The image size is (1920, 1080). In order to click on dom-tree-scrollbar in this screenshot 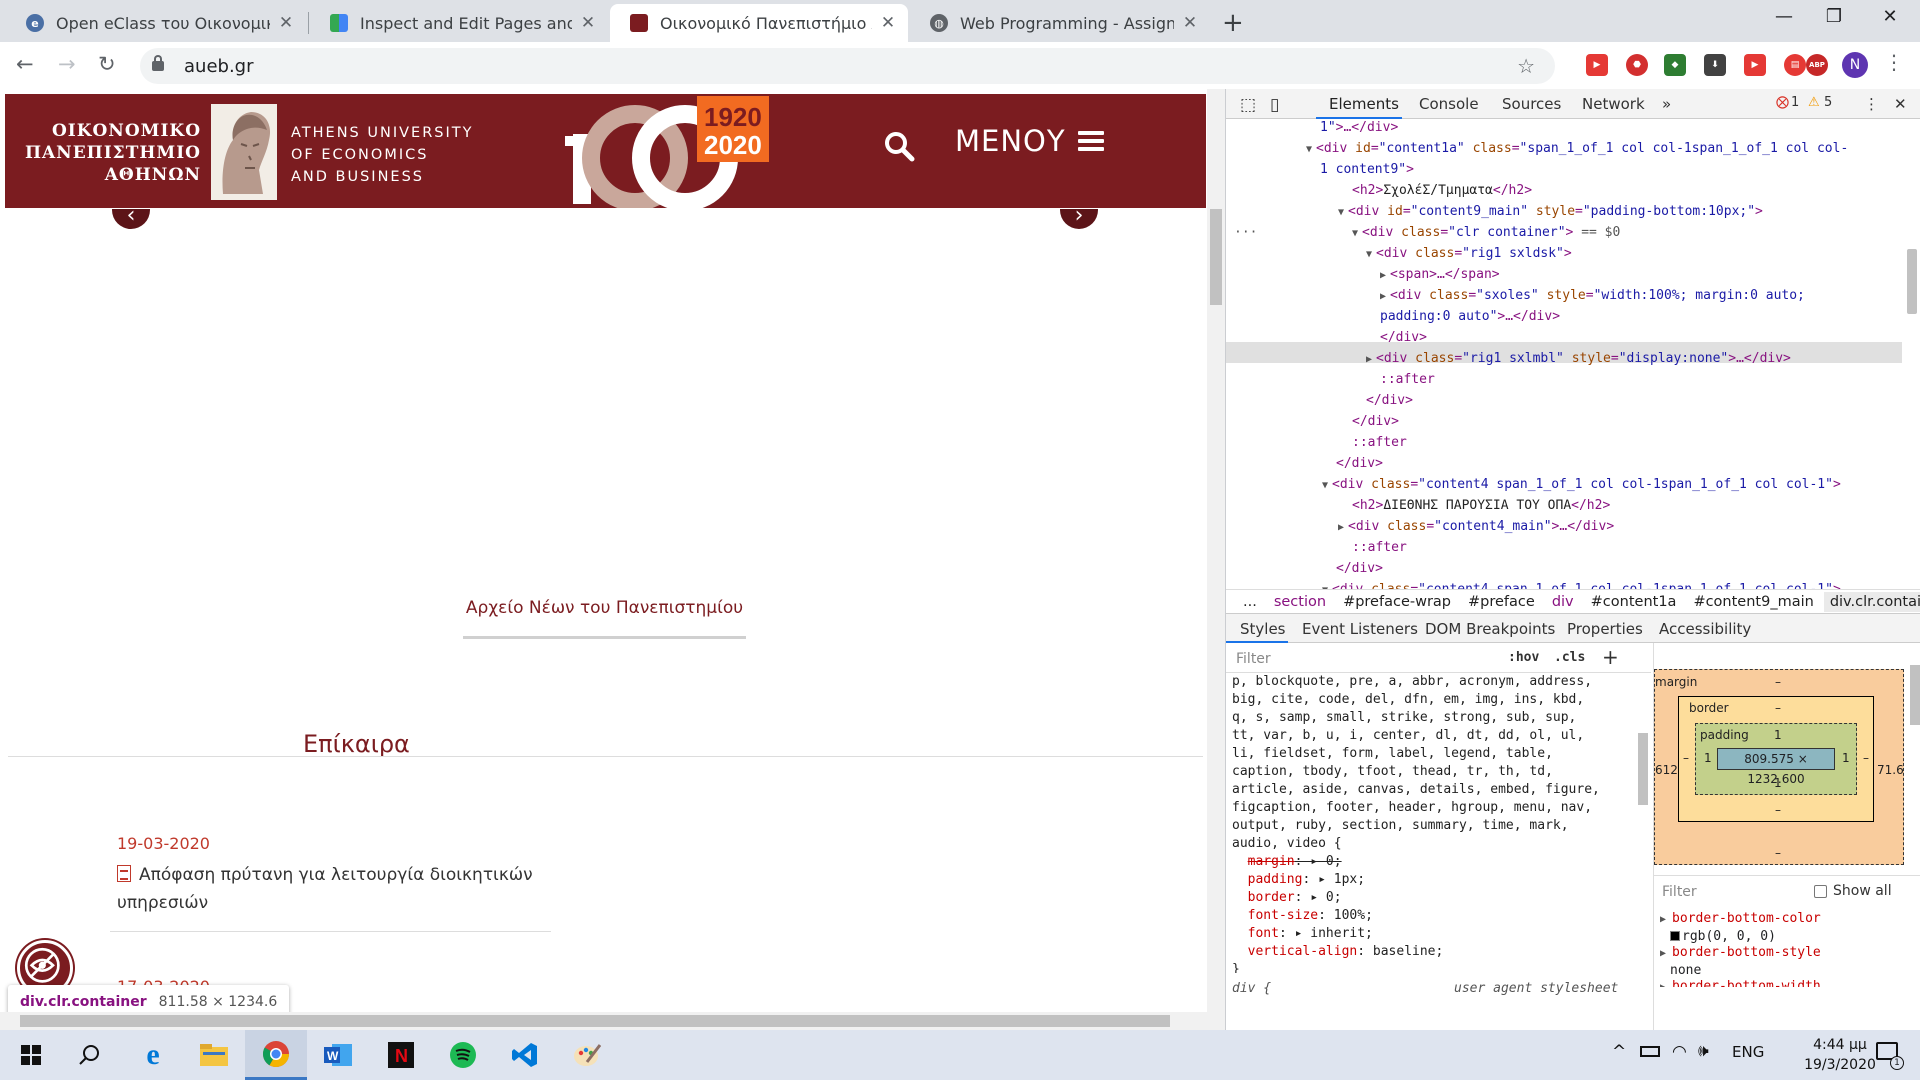, I will do `click(1911, 354)`.